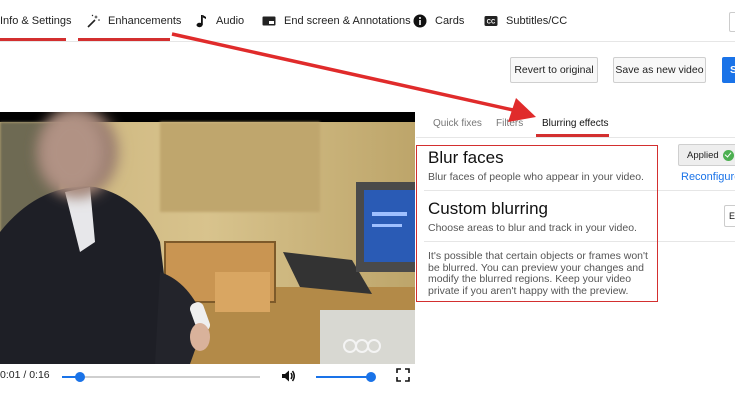  I want to click on volume-handle, so click(371, 377).